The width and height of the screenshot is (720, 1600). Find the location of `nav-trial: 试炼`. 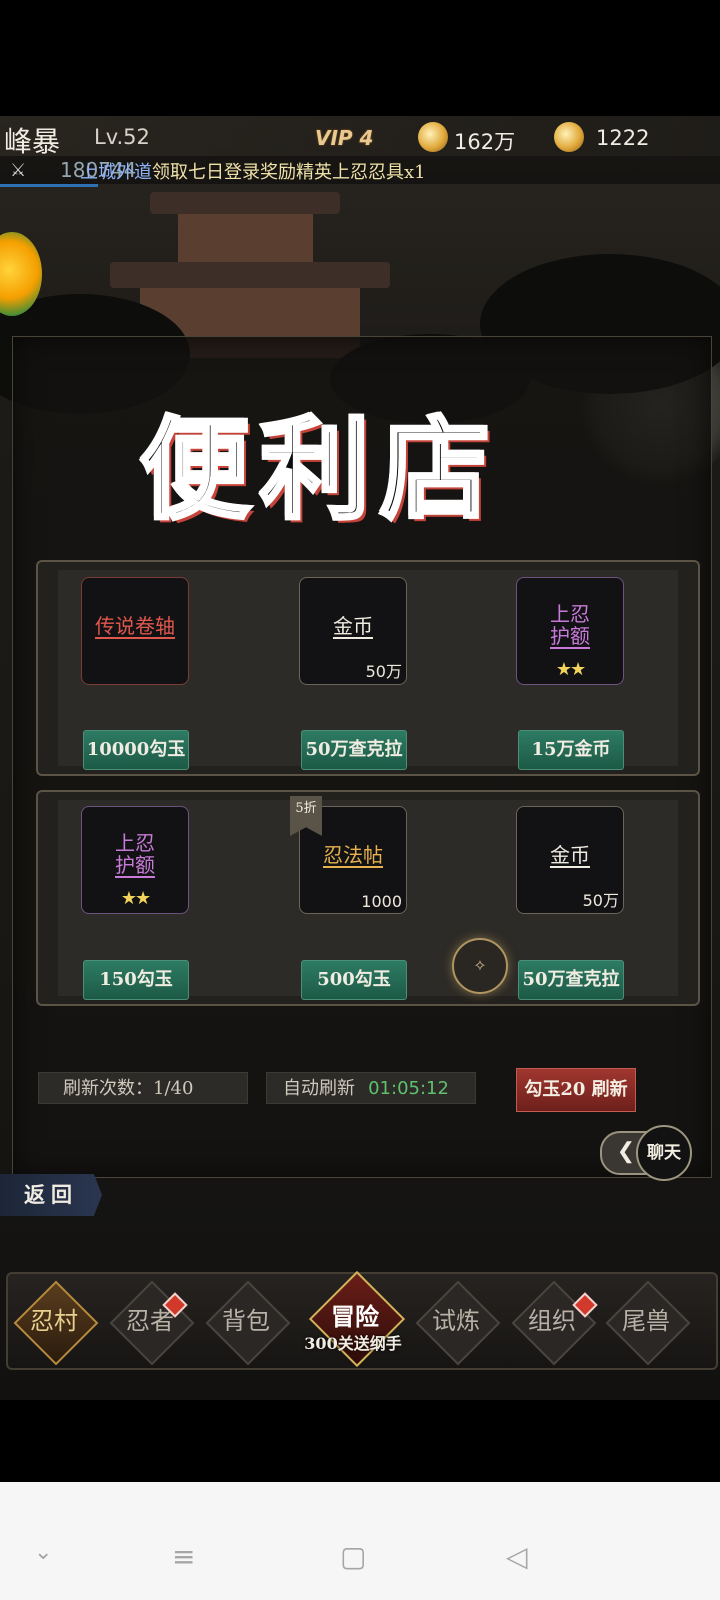

nav-trial: 试炼 is located at coordinates (457, 1323).